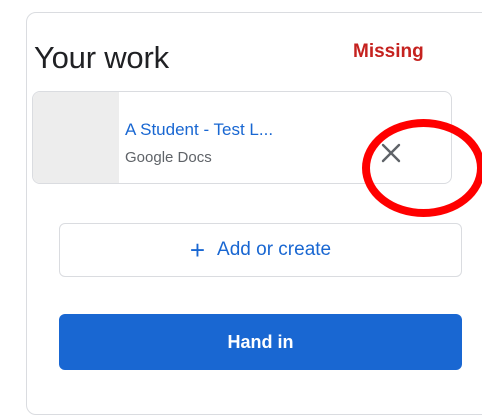 This screenshot has width=482, height=418. What do you see at coordinates (101, 57) in the screenshot?
I see `card-title: Your work` at bounding box center [101, 57].